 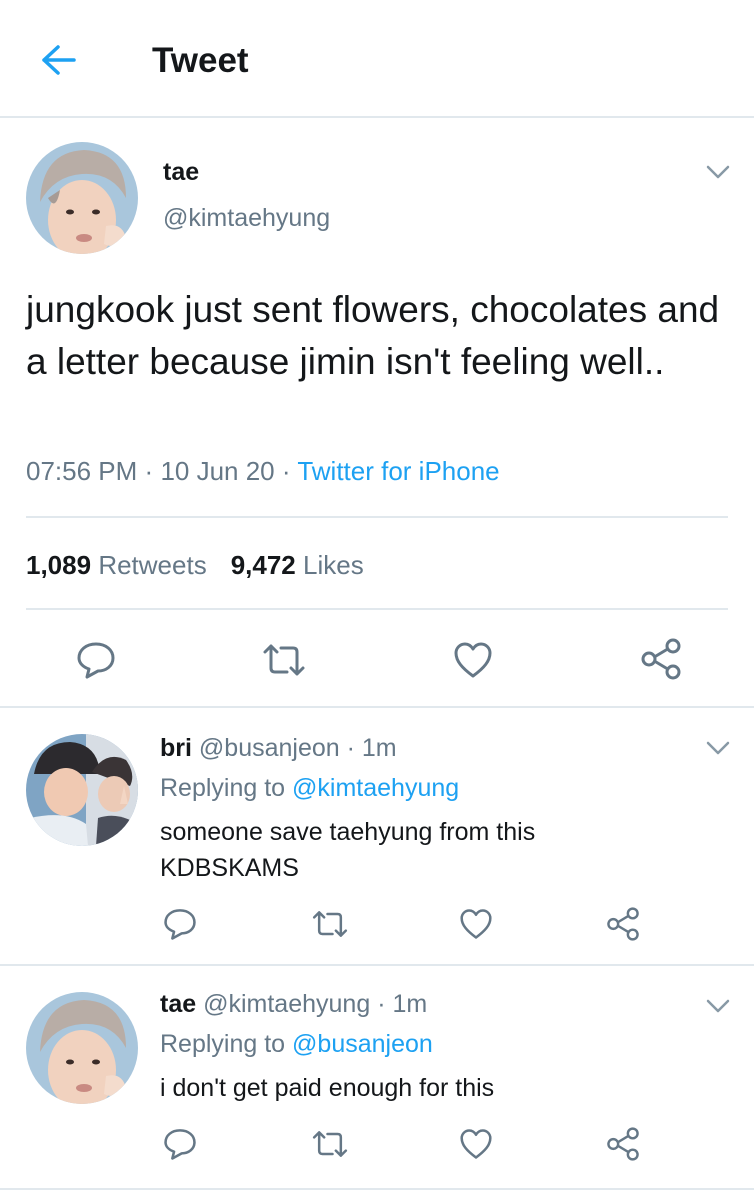 I want to click on likes-label: Likes, so click(x=333, y=565).